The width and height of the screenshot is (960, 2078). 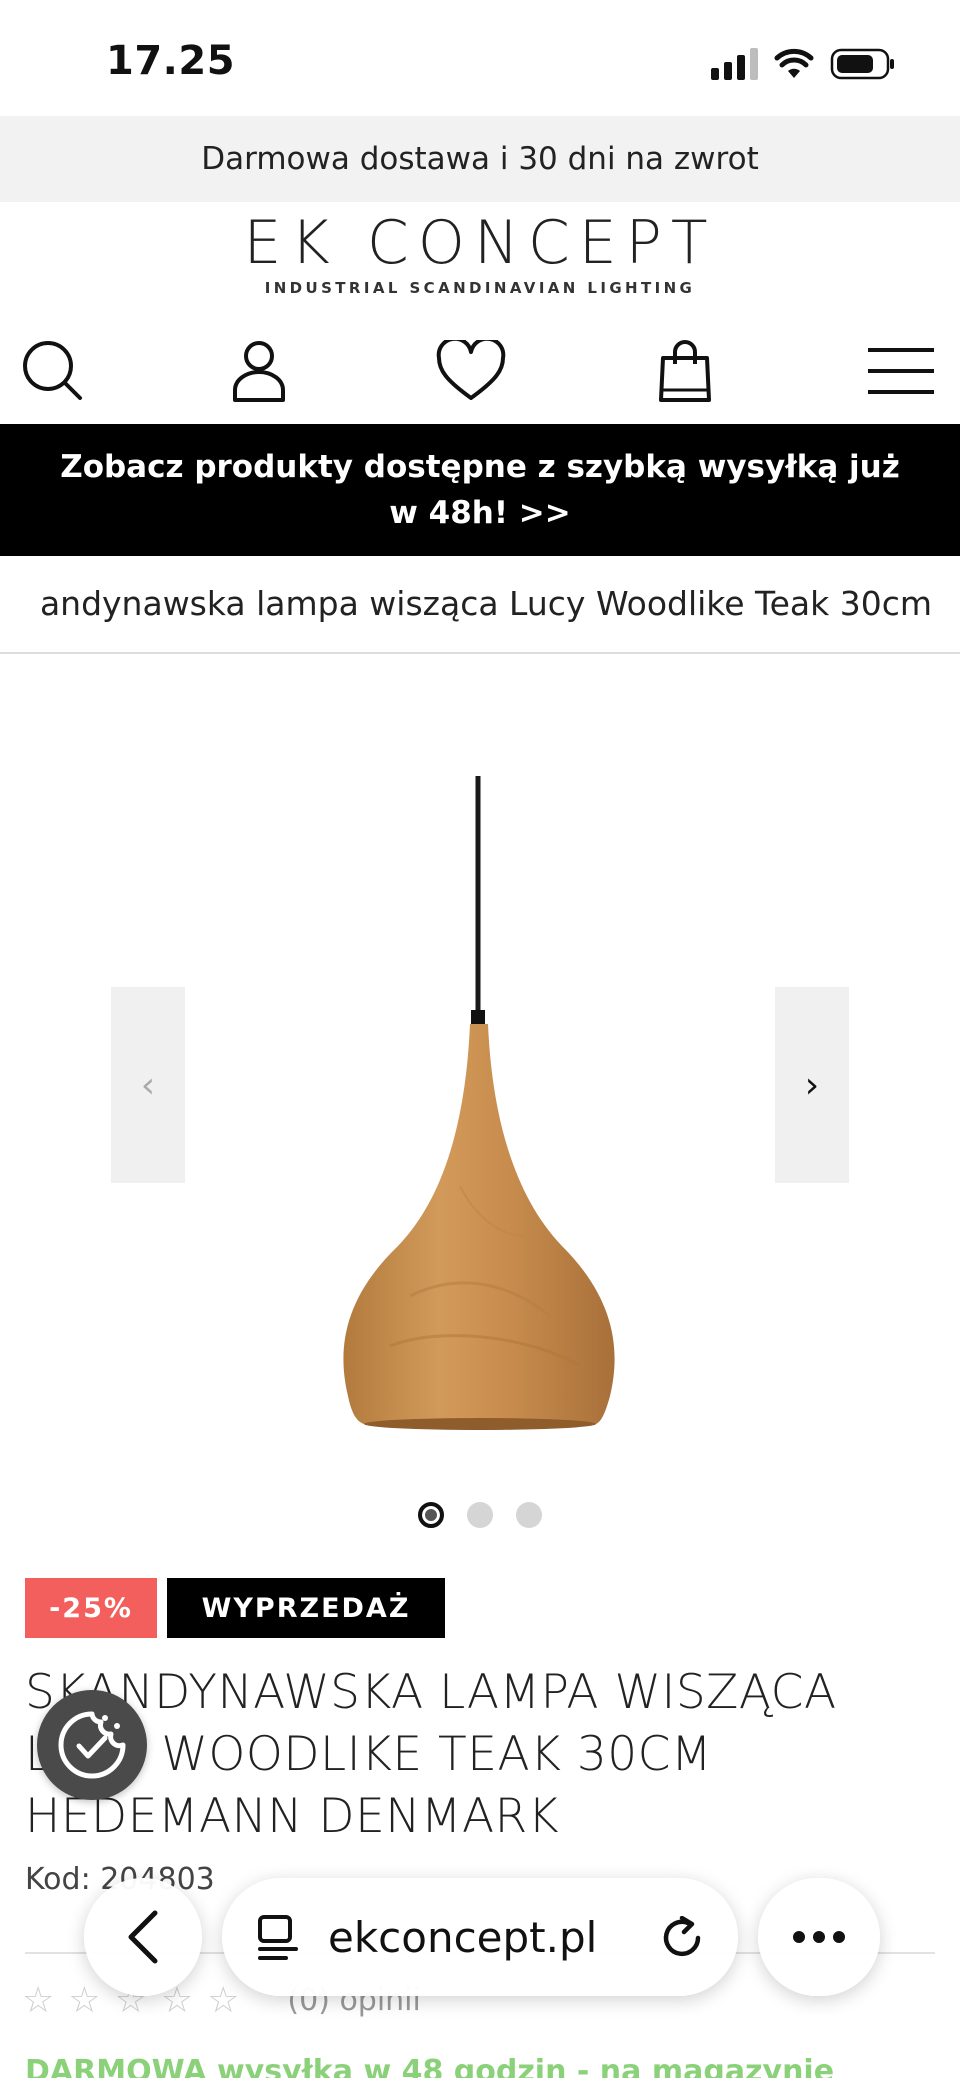 I want to click on status-time: 17.25, so click(x=171, y=61).